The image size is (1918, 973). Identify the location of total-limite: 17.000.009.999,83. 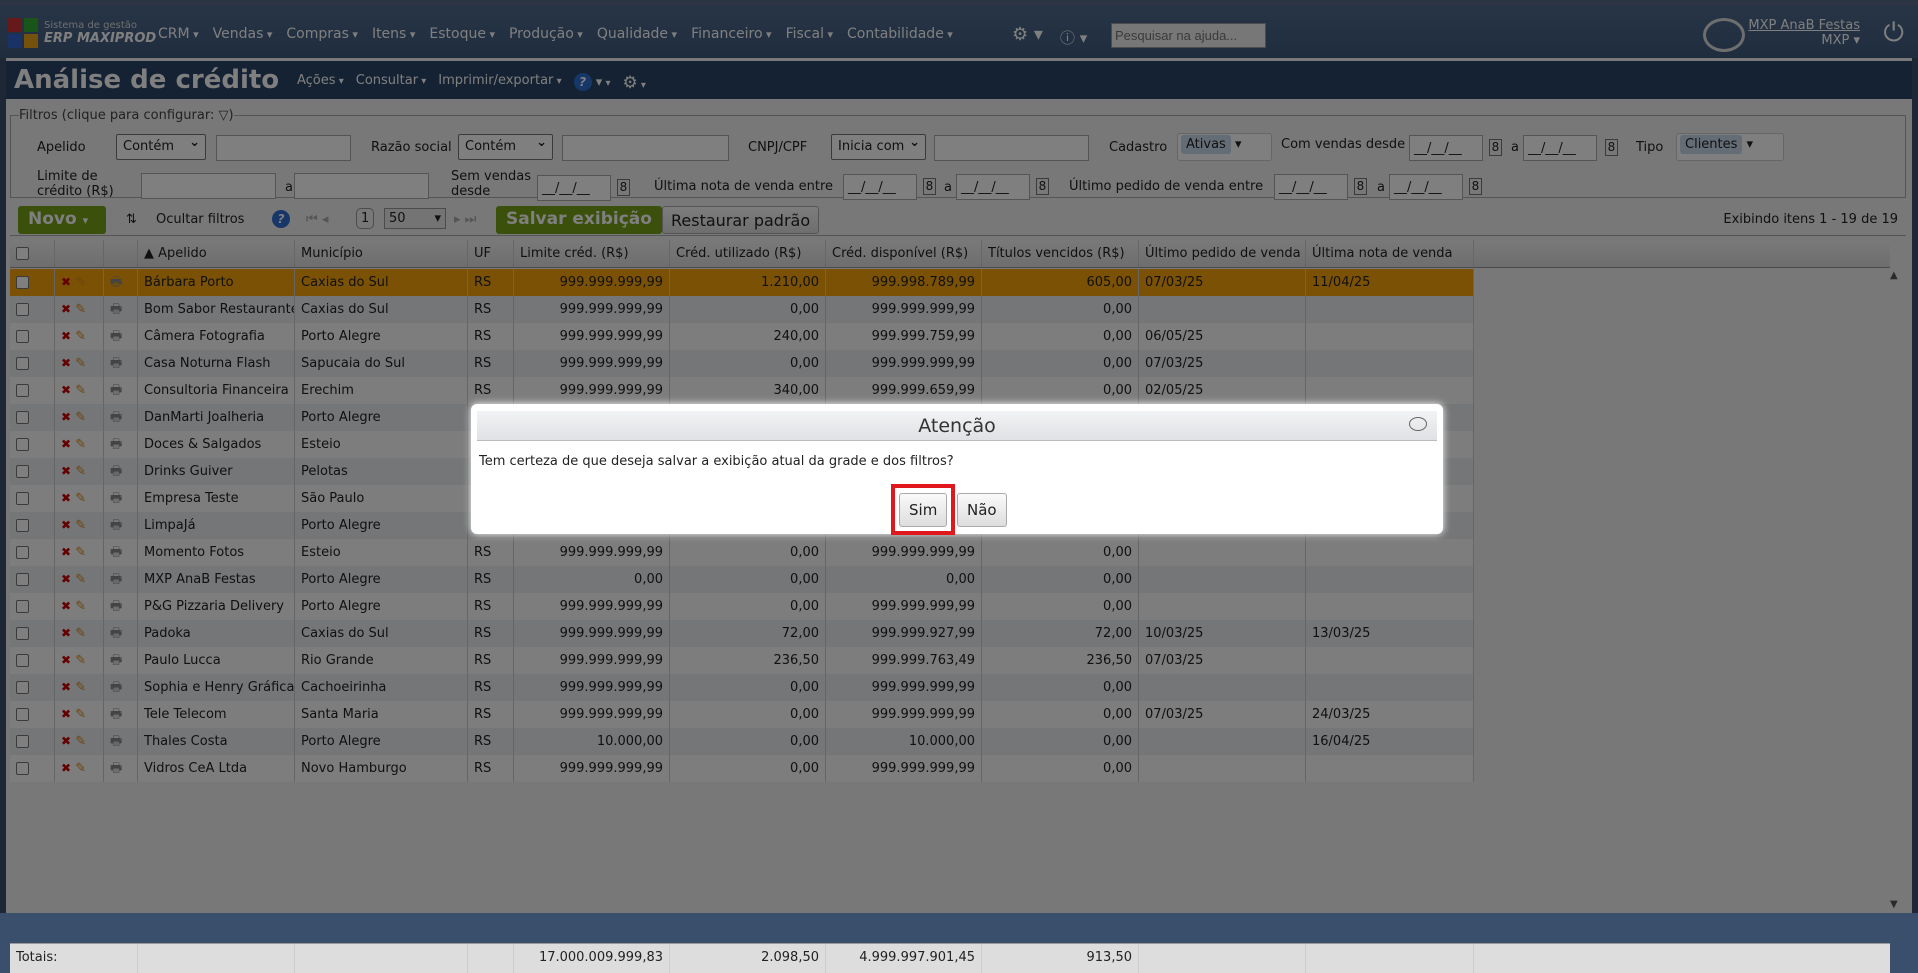
(592, 958).